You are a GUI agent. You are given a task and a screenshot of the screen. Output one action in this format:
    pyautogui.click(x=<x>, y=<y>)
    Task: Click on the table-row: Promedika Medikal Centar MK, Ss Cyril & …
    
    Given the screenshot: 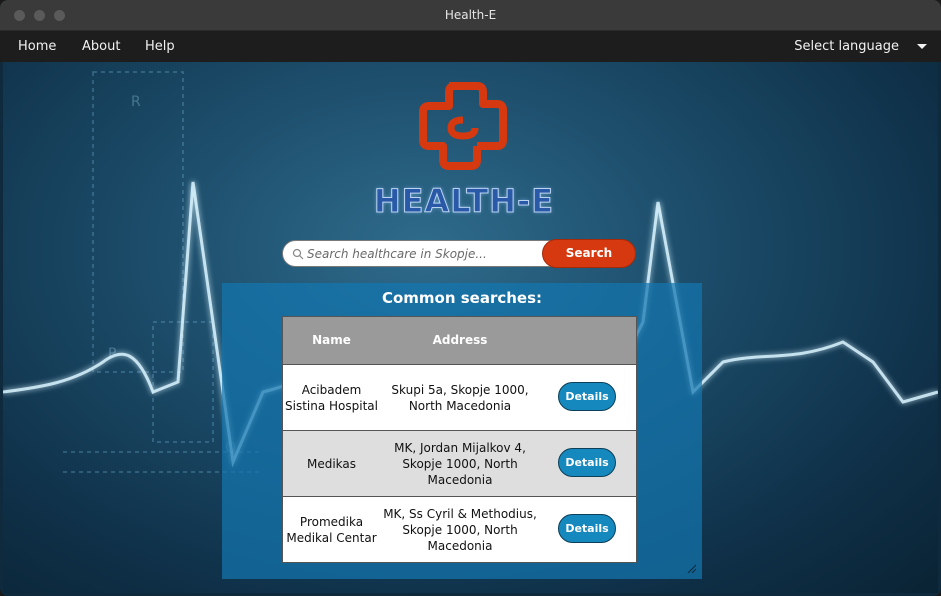 What is the action you would take?
    pyautogui.click(x=459, y=529)
    